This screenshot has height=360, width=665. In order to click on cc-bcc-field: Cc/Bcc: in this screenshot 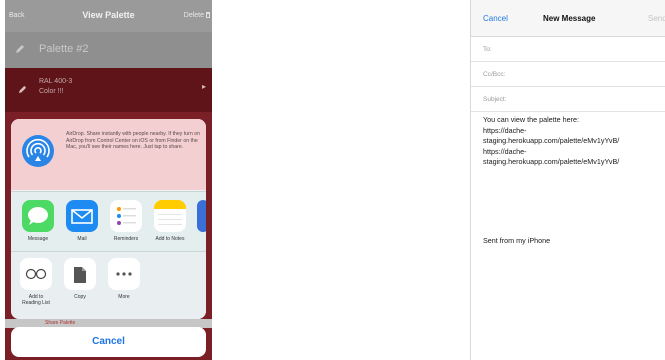, I will do `click(568, 74)`.